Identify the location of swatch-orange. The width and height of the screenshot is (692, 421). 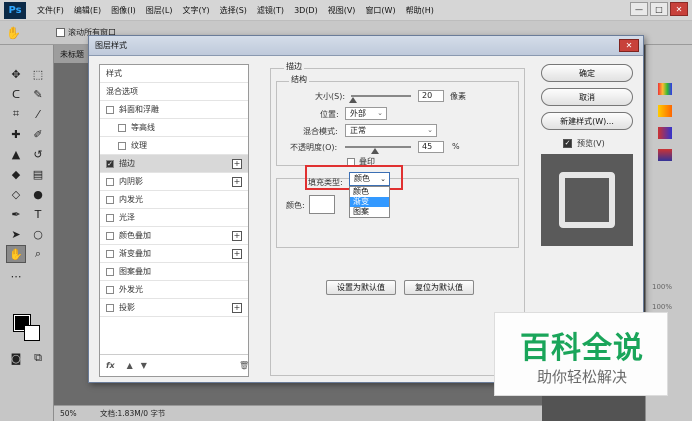
(665, 111).